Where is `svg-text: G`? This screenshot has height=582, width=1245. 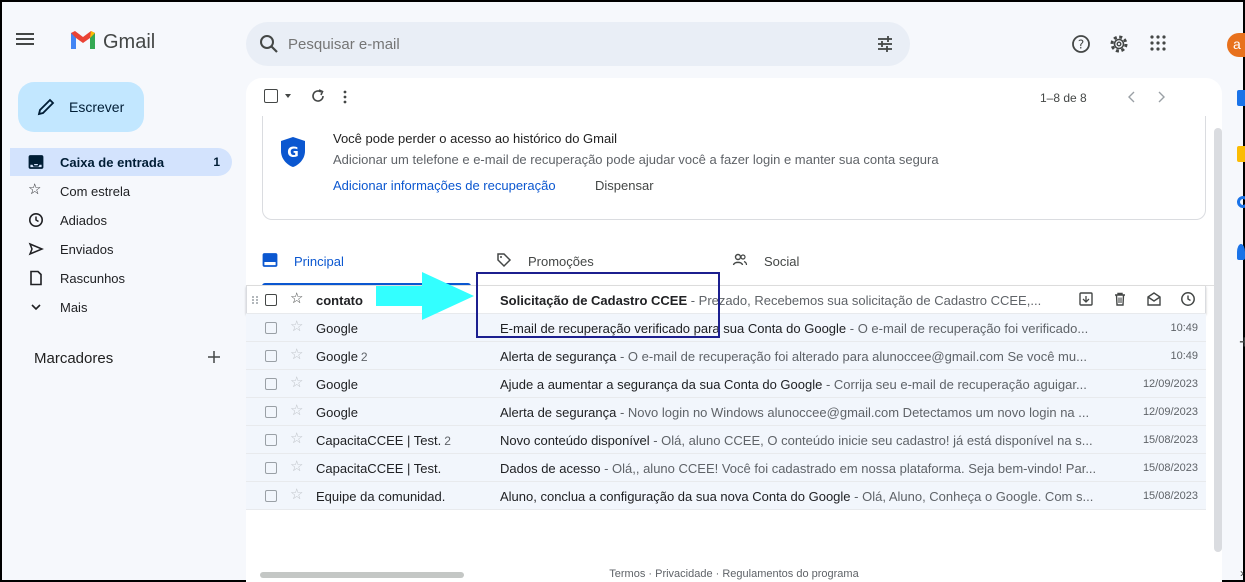 svg-text: G is located at coordinates (293, 153).